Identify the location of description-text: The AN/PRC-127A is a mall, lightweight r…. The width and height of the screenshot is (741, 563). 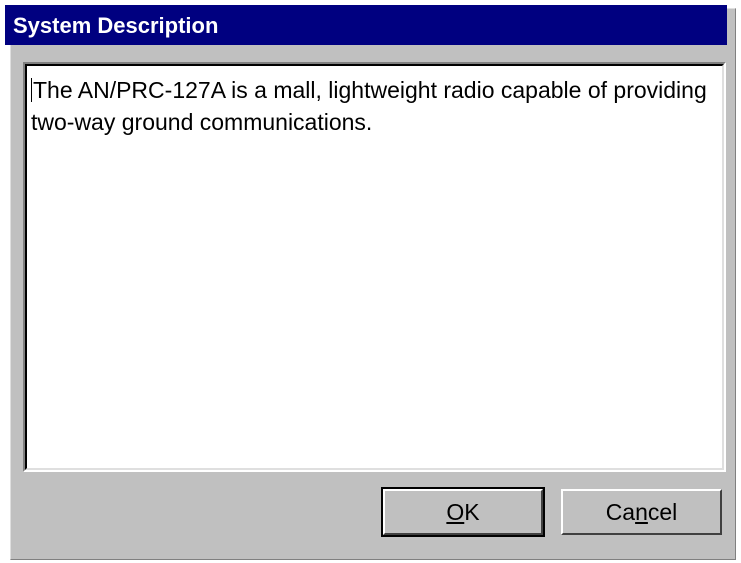
(369, 106).